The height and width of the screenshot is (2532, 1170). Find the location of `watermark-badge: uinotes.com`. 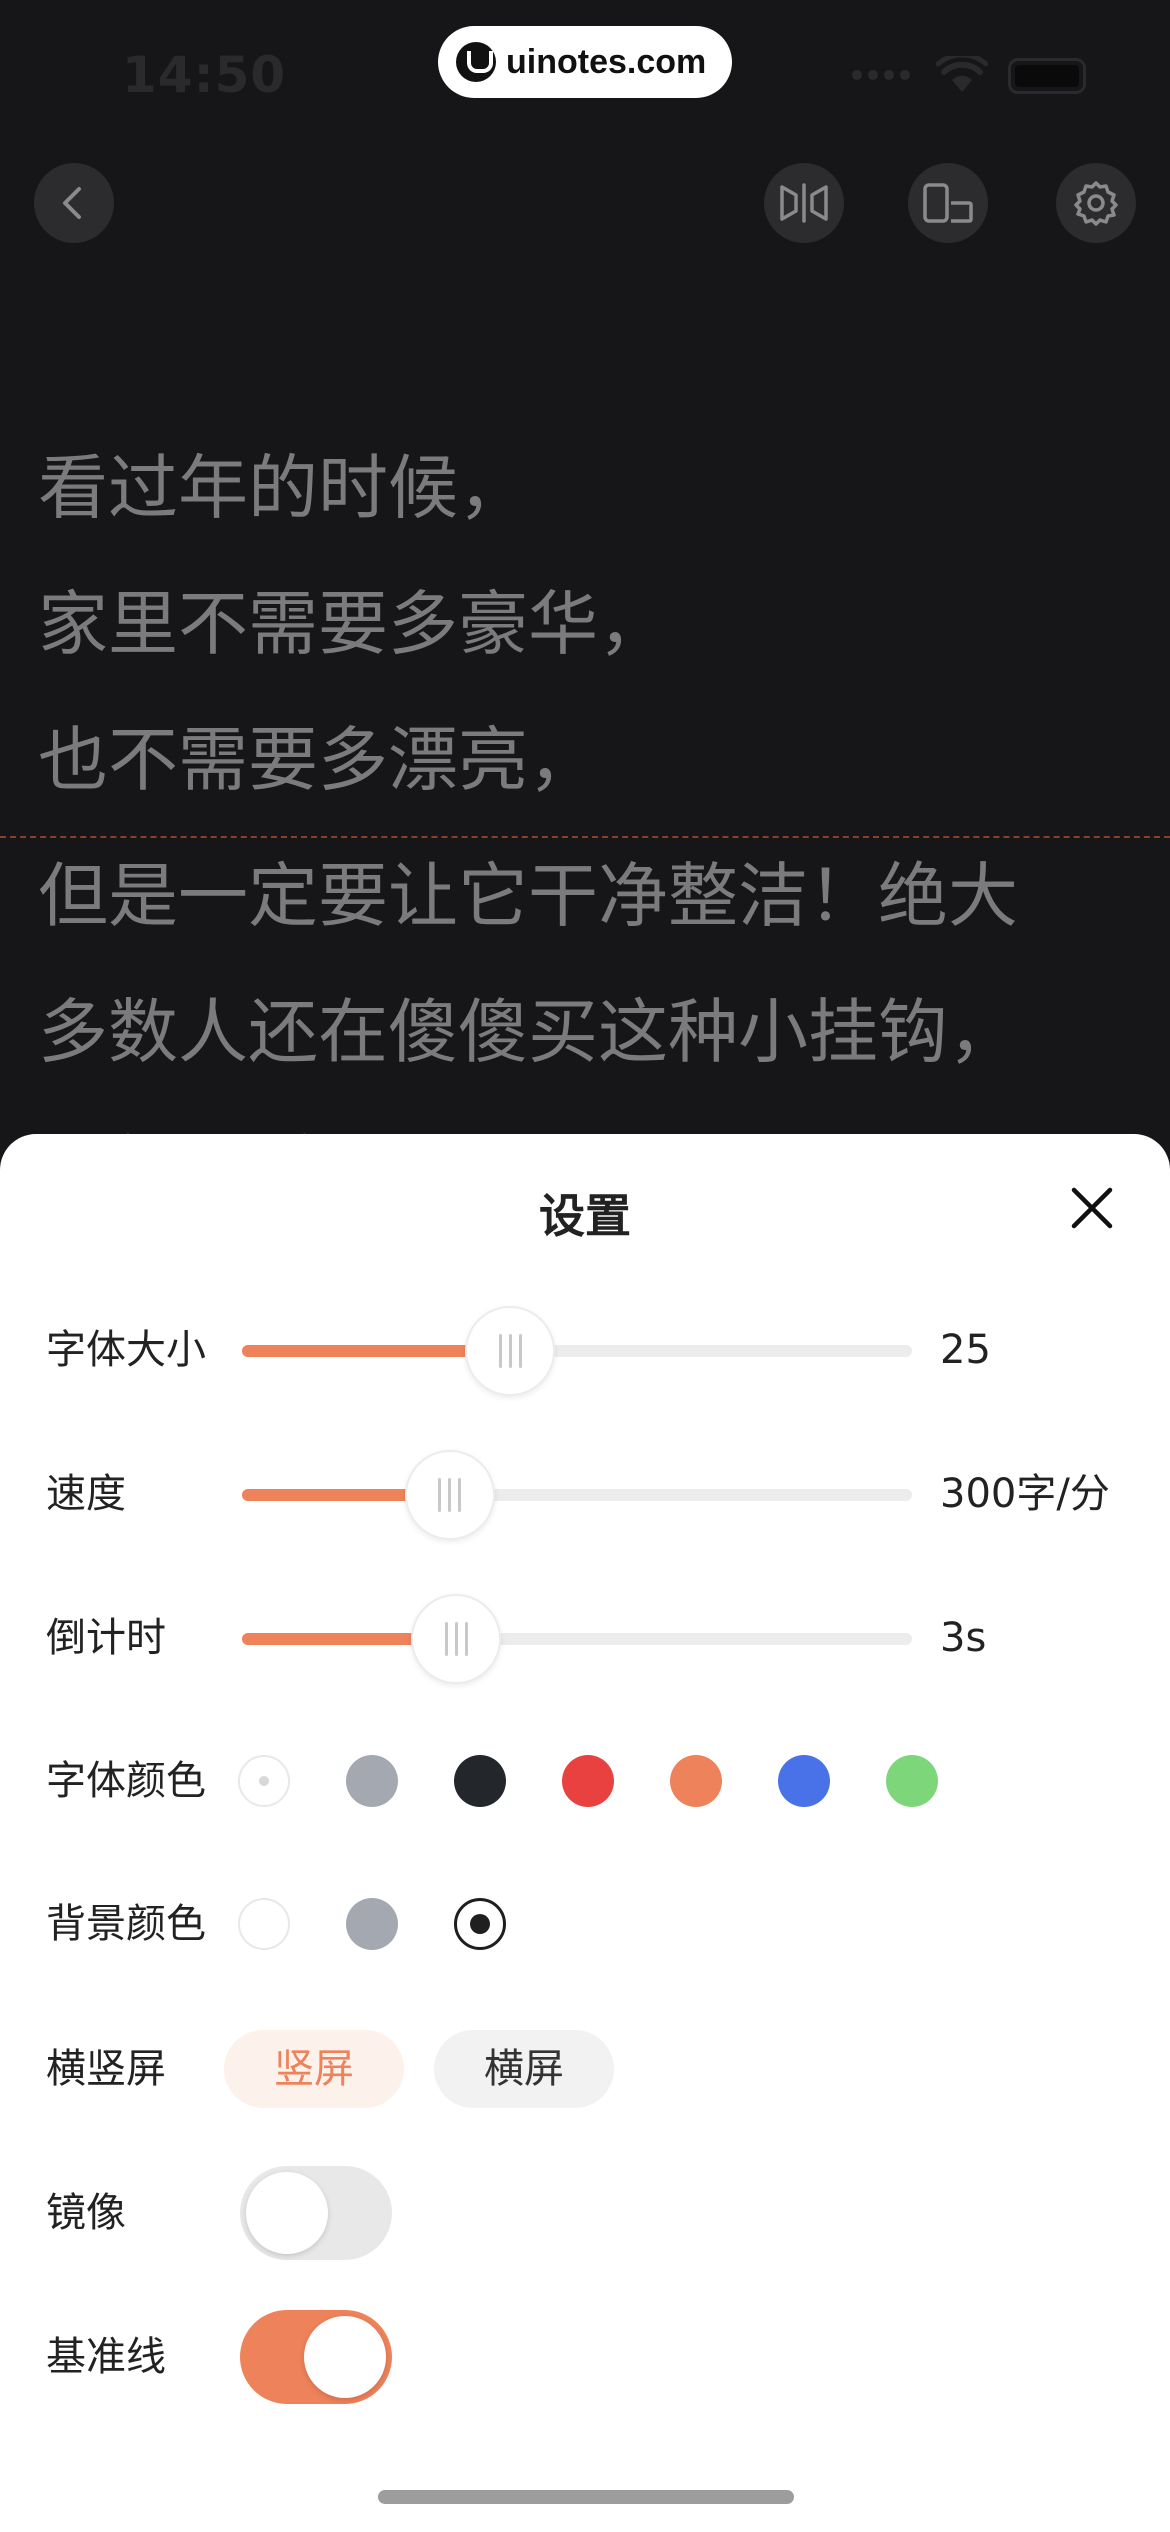

watermark-badge: uinotes.com is located at coordinates (585, 62).